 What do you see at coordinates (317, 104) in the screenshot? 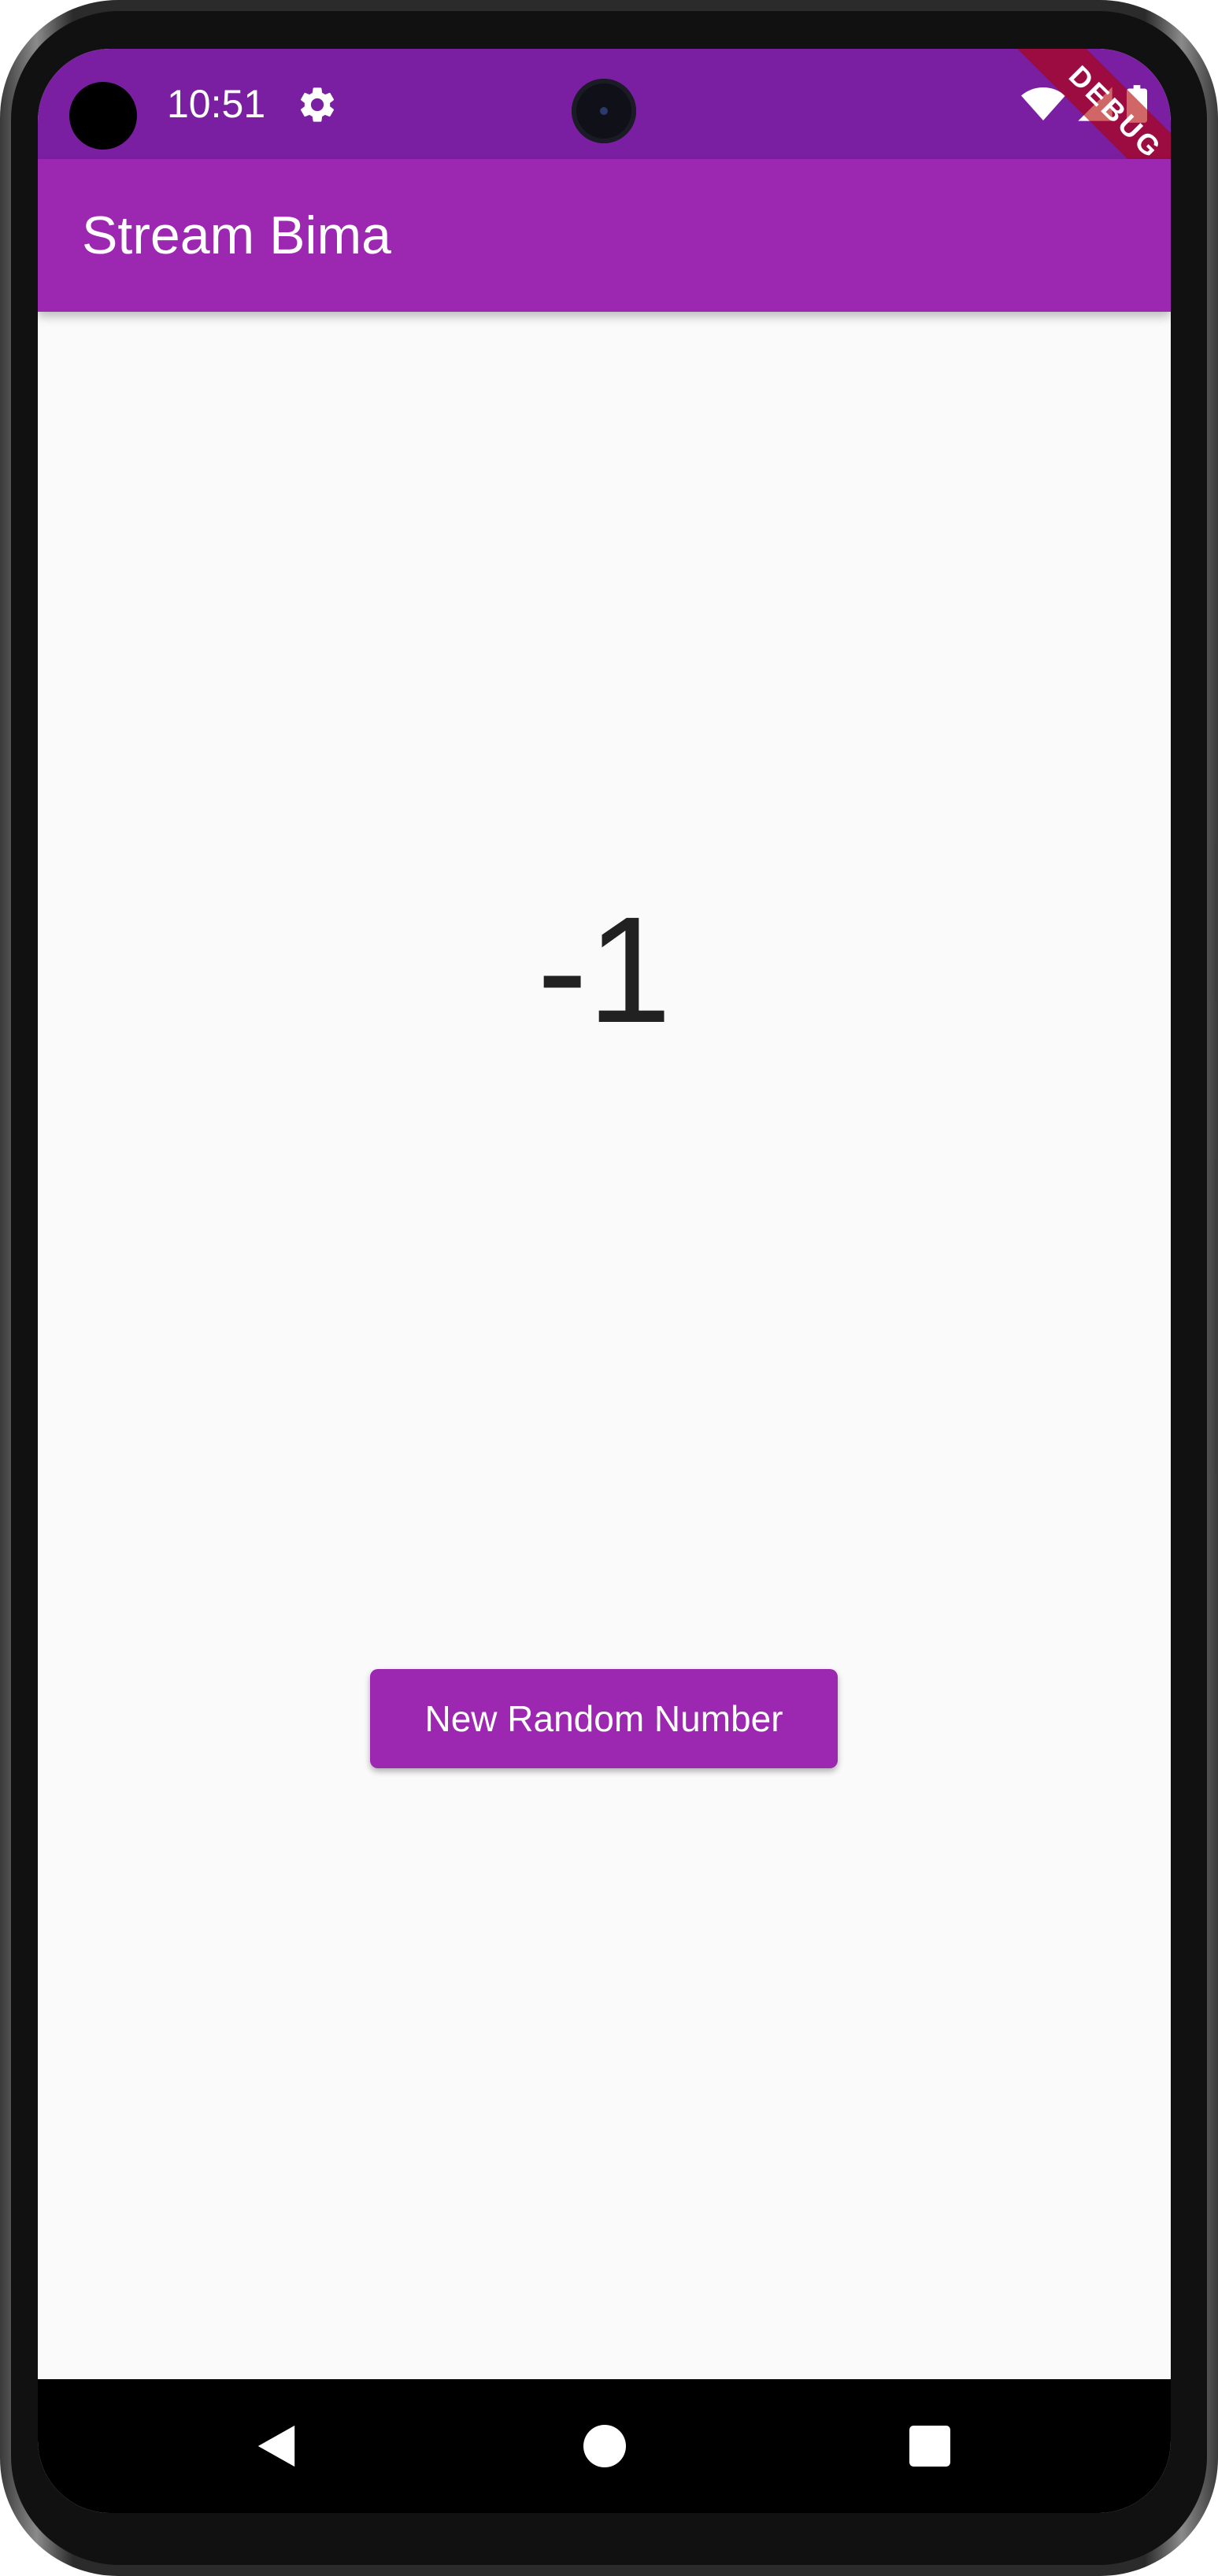
I see `settings-icon` at bounding box center [317, 104].